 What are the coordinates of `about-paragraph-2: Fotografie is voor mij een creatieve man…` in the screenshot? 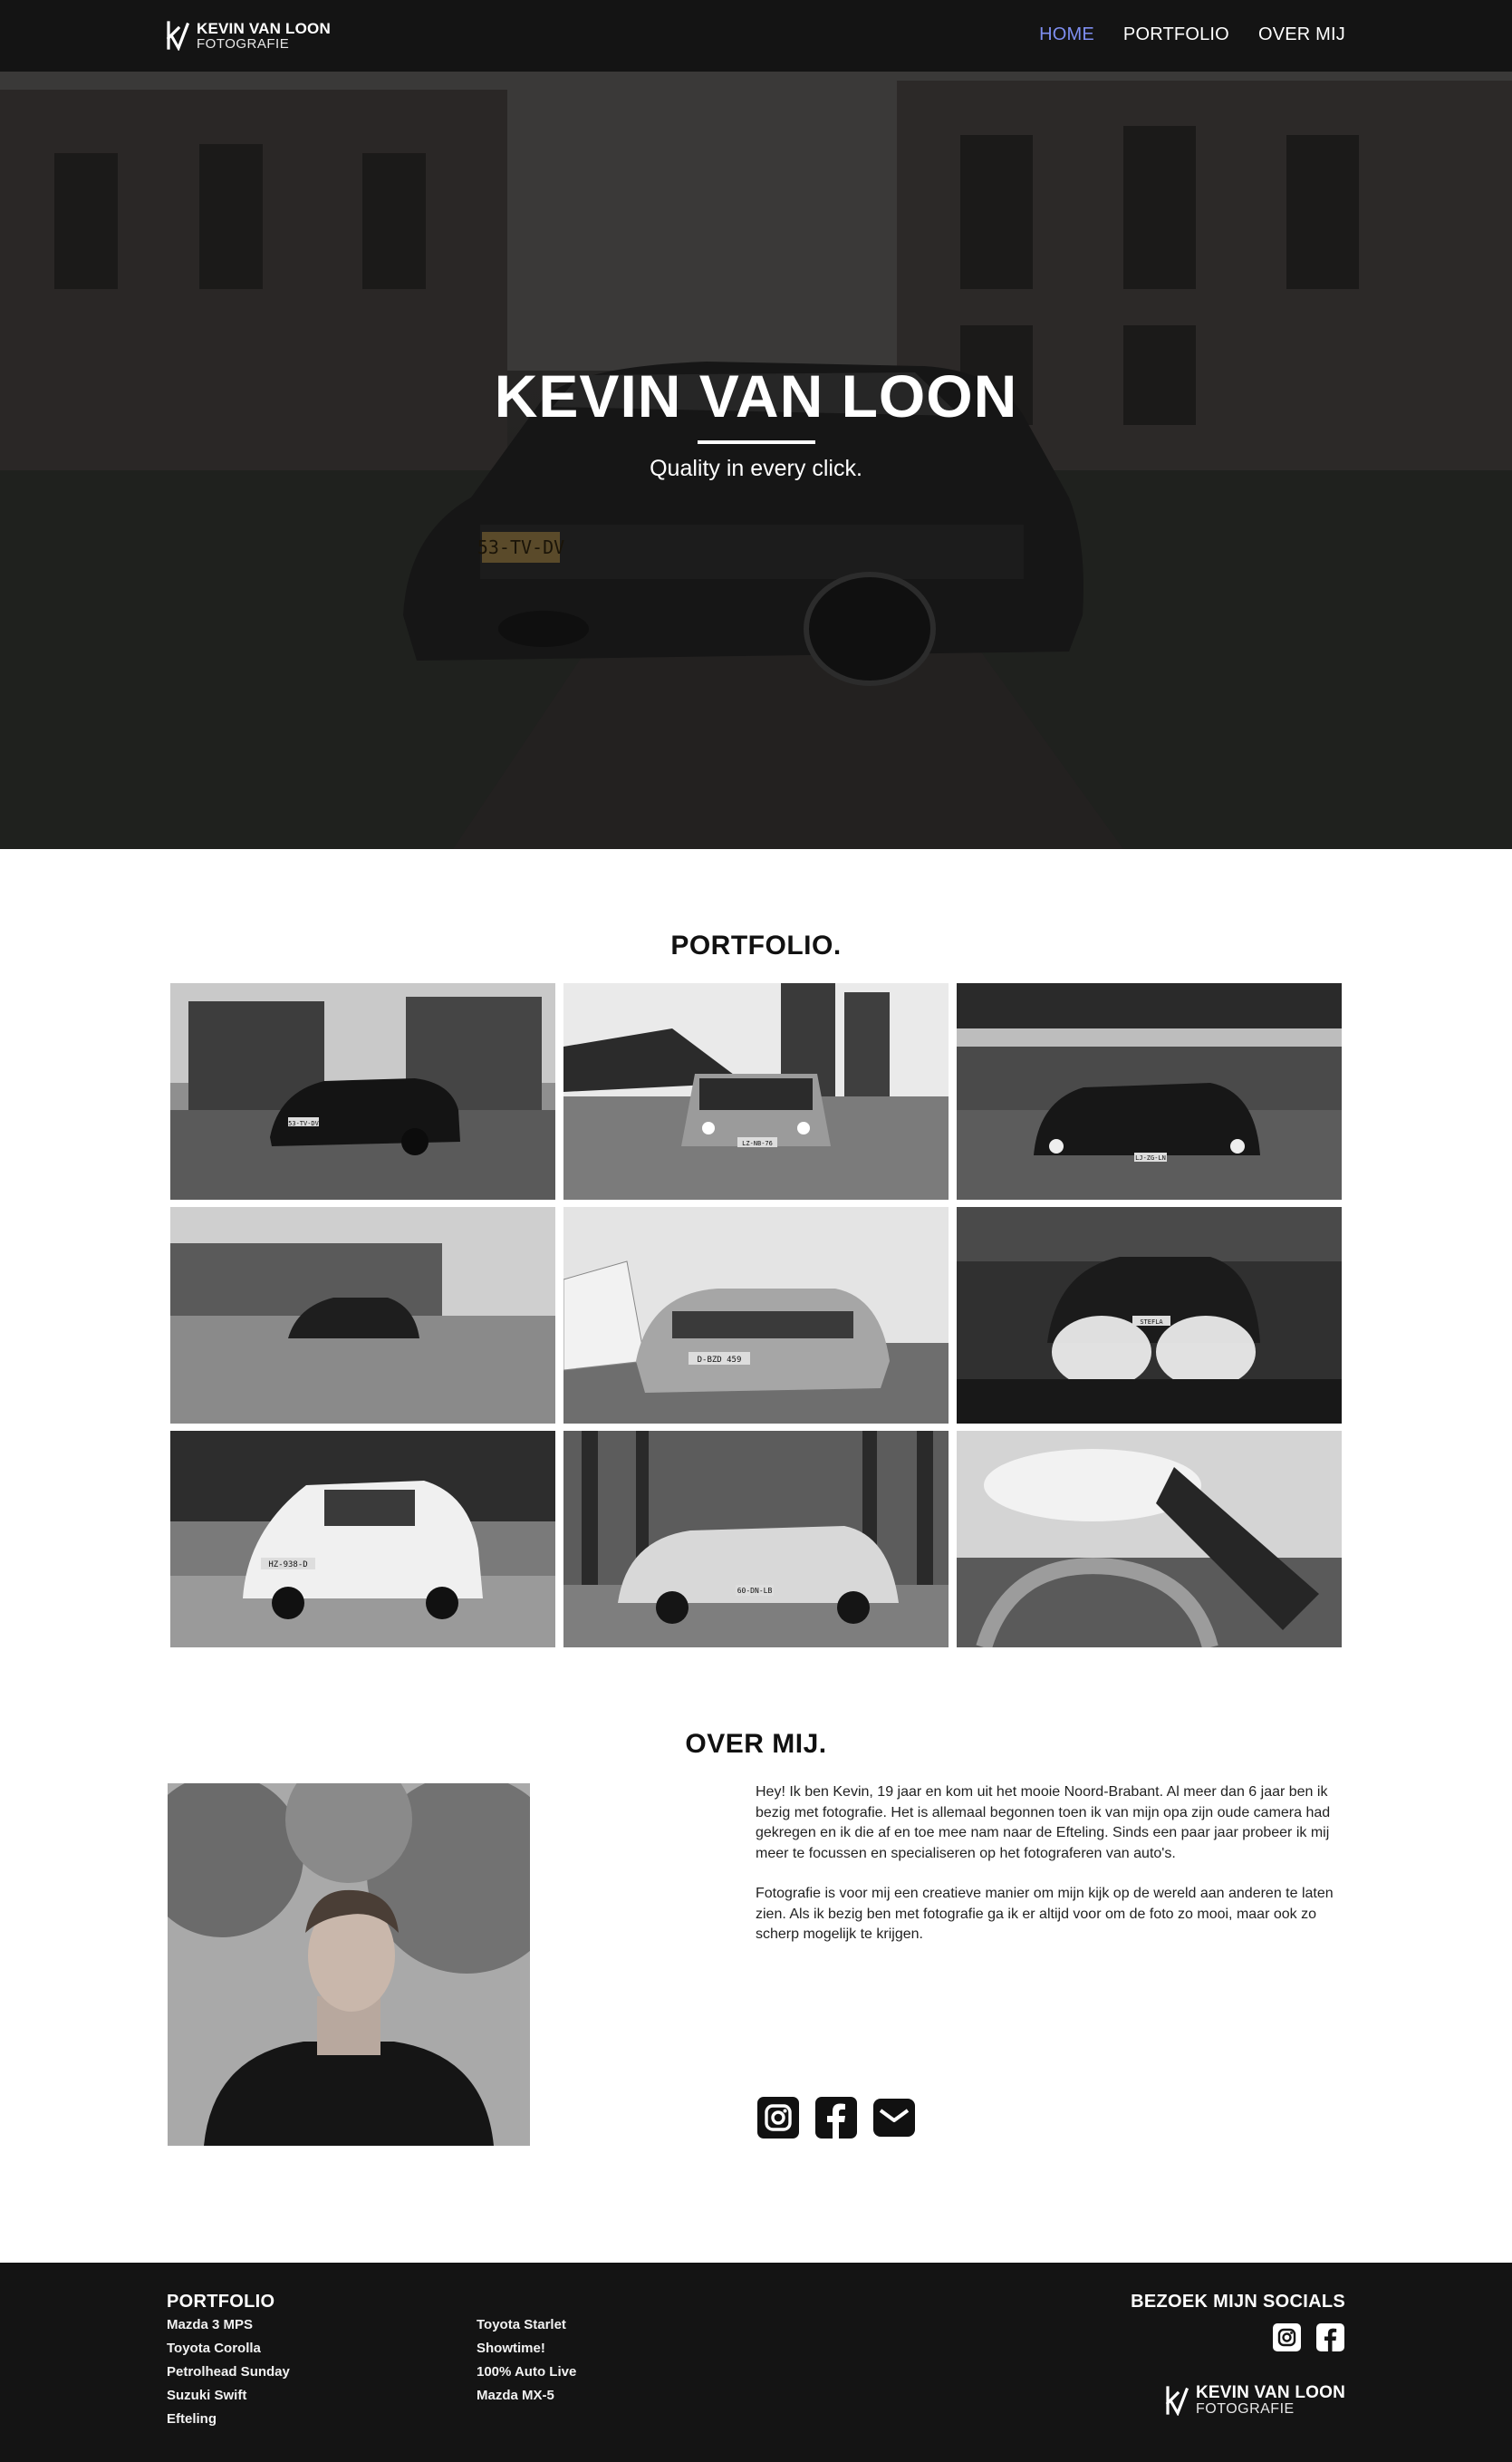 It's located at (1045, 1914).